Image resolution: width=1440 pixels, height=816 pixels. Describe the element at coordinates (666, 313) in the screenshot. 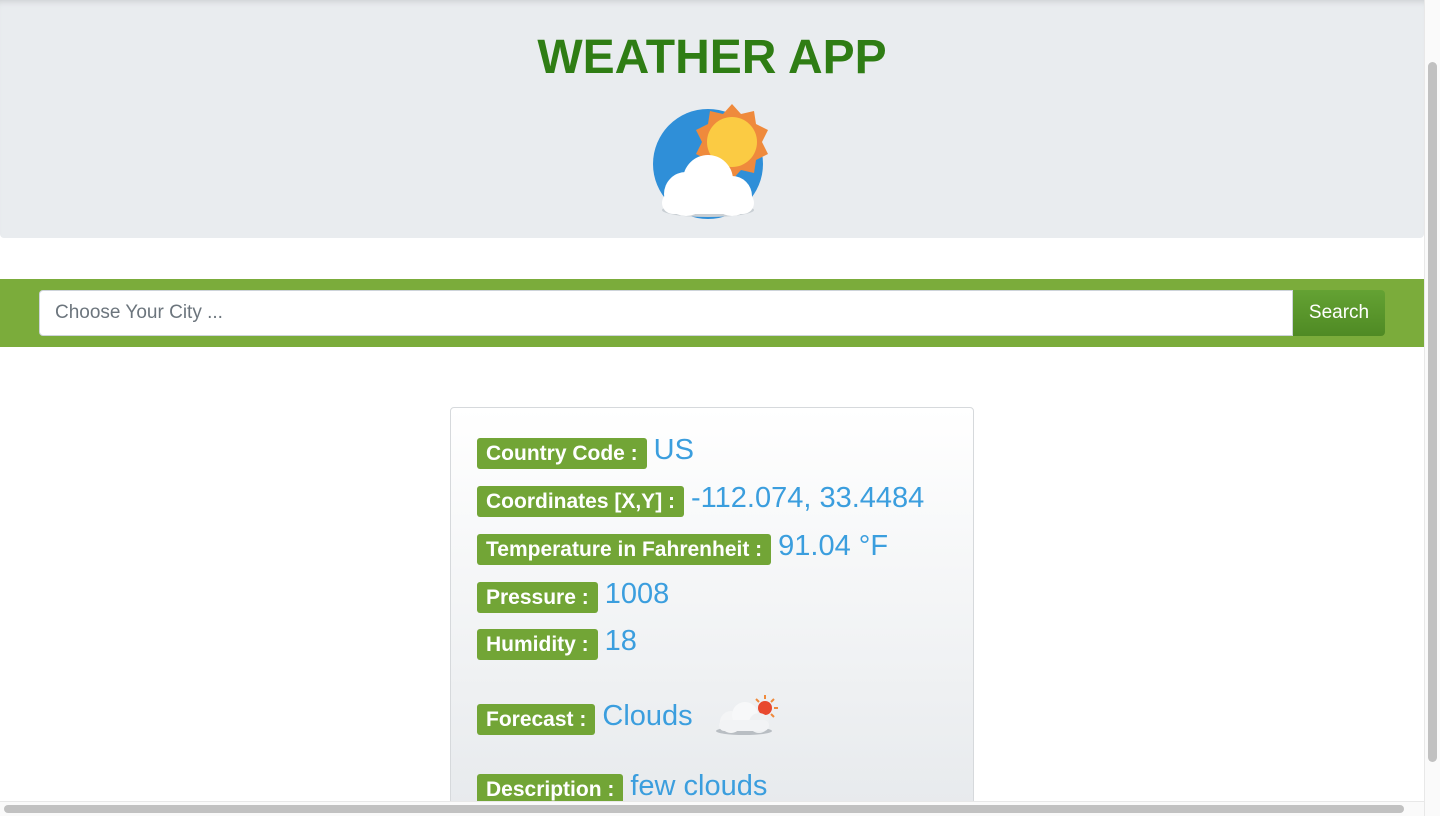

I see `city-search-input` at that location.